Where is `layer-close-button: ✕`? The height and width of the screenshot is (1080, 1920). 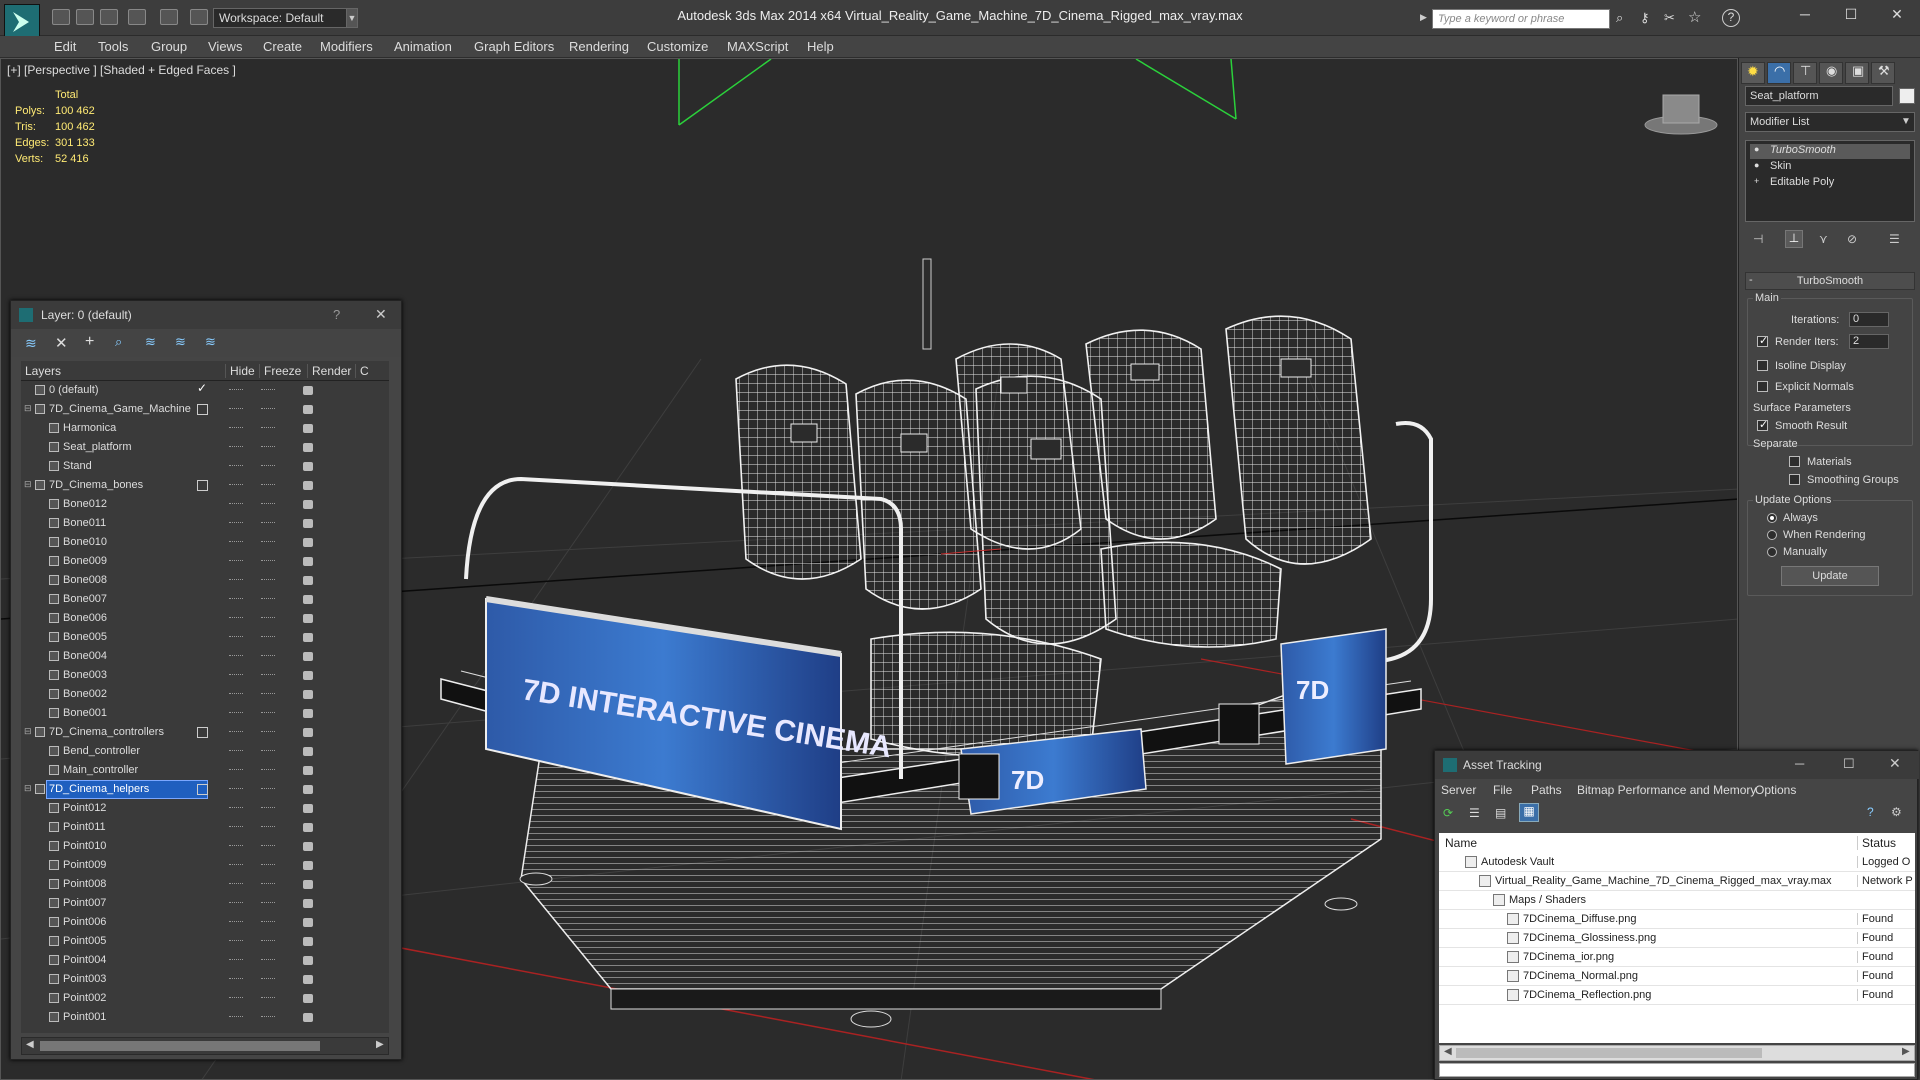
layer-close-button: ✕ is located at coordinates (381, 314).